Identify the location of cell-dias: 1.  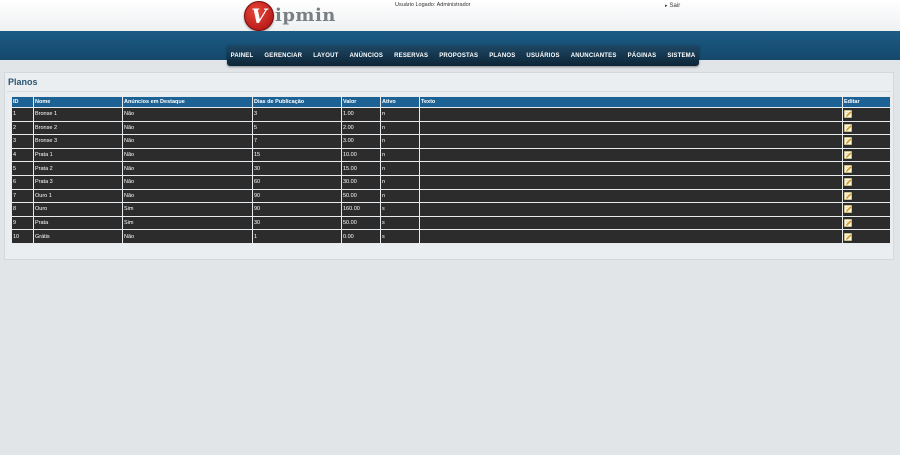
(297, 236).